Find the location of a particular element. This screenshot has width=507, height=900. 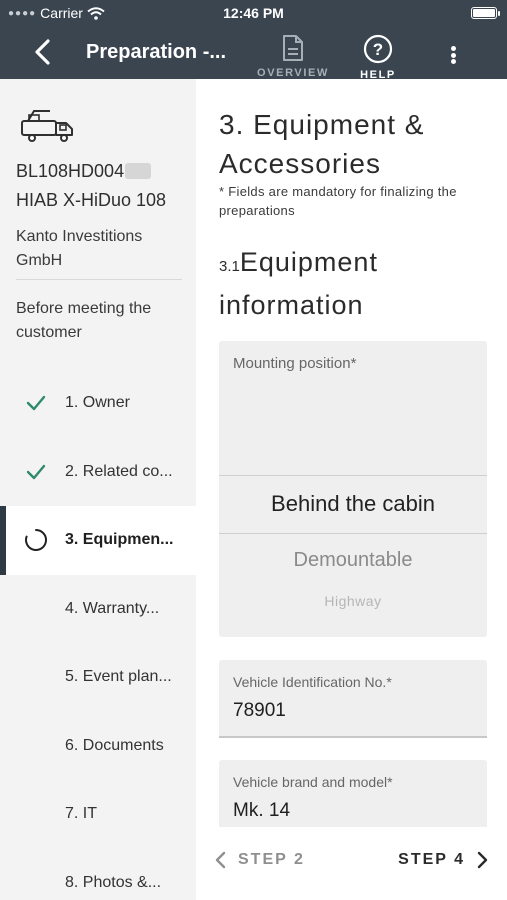

picker-option: Highway is located at coordinates (353, 601).